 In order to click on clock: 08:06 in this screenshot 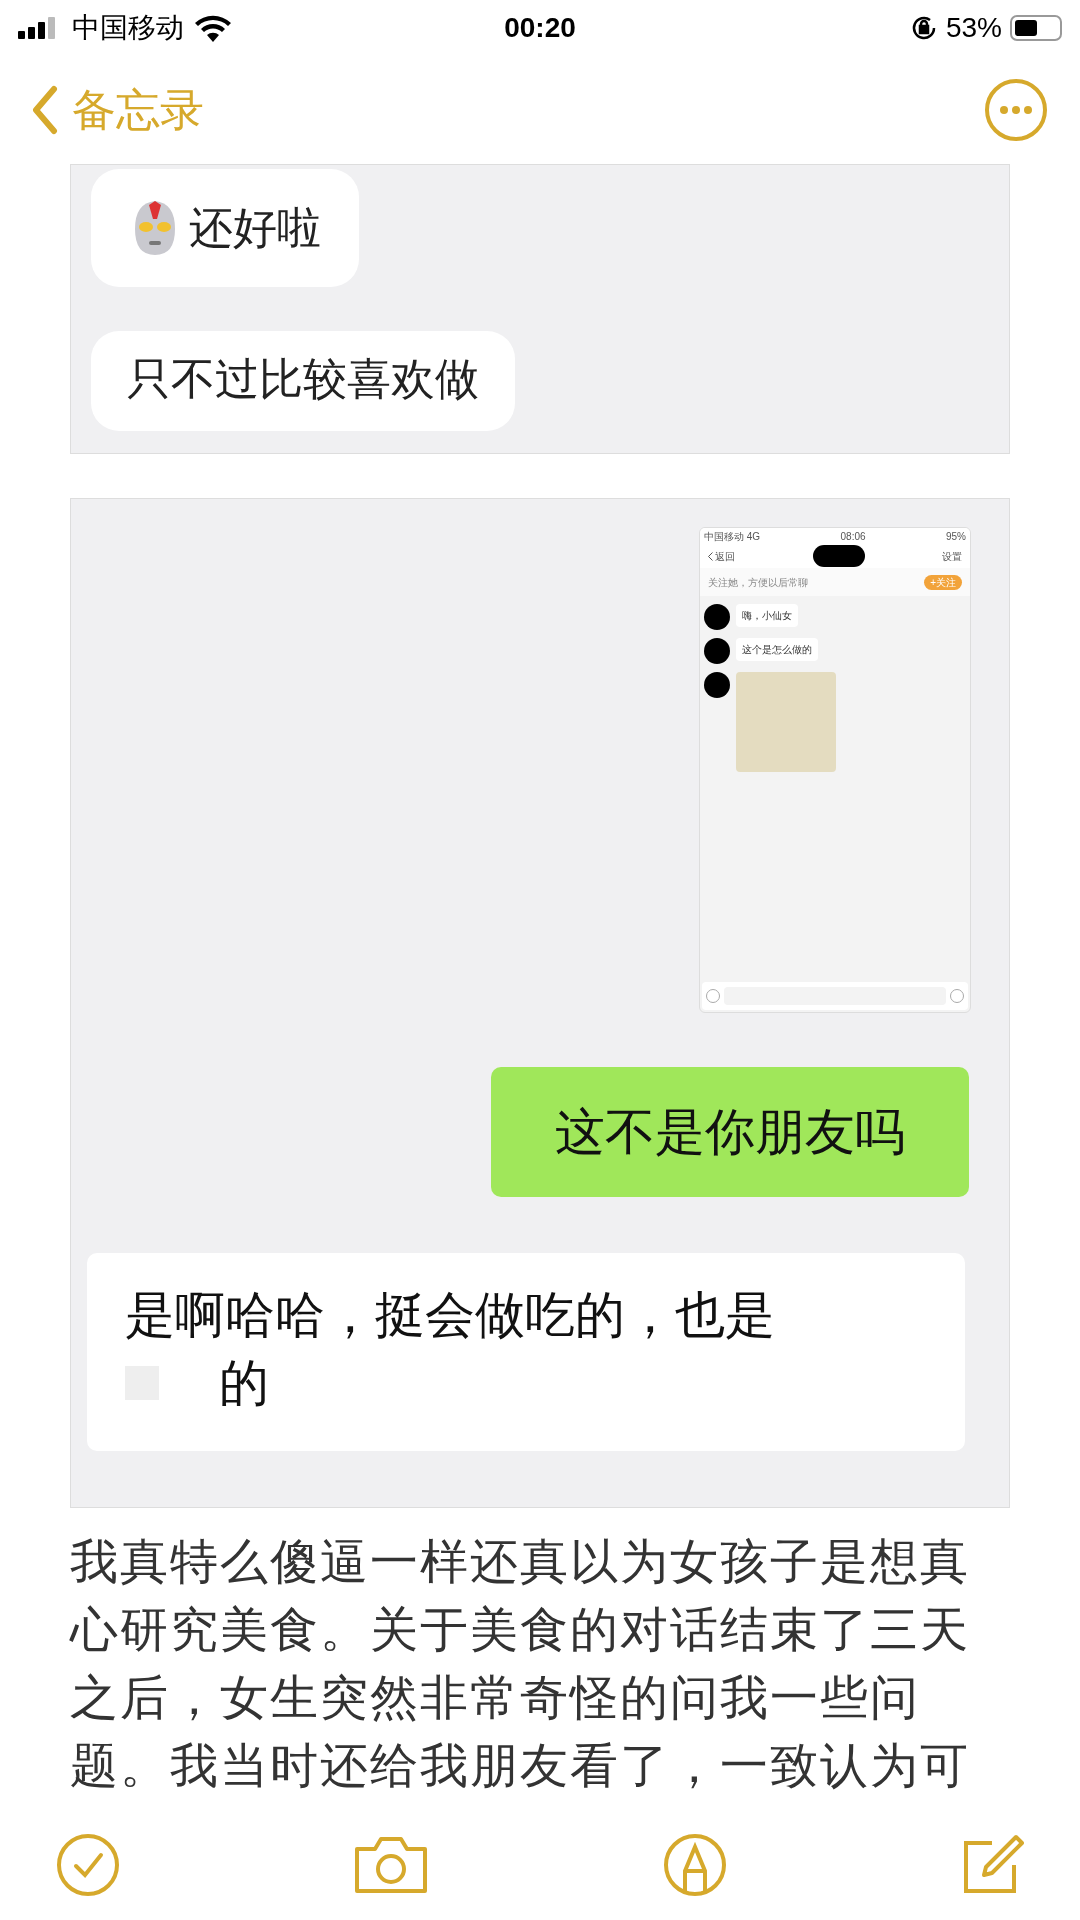, I will do `click(853, 536)`.